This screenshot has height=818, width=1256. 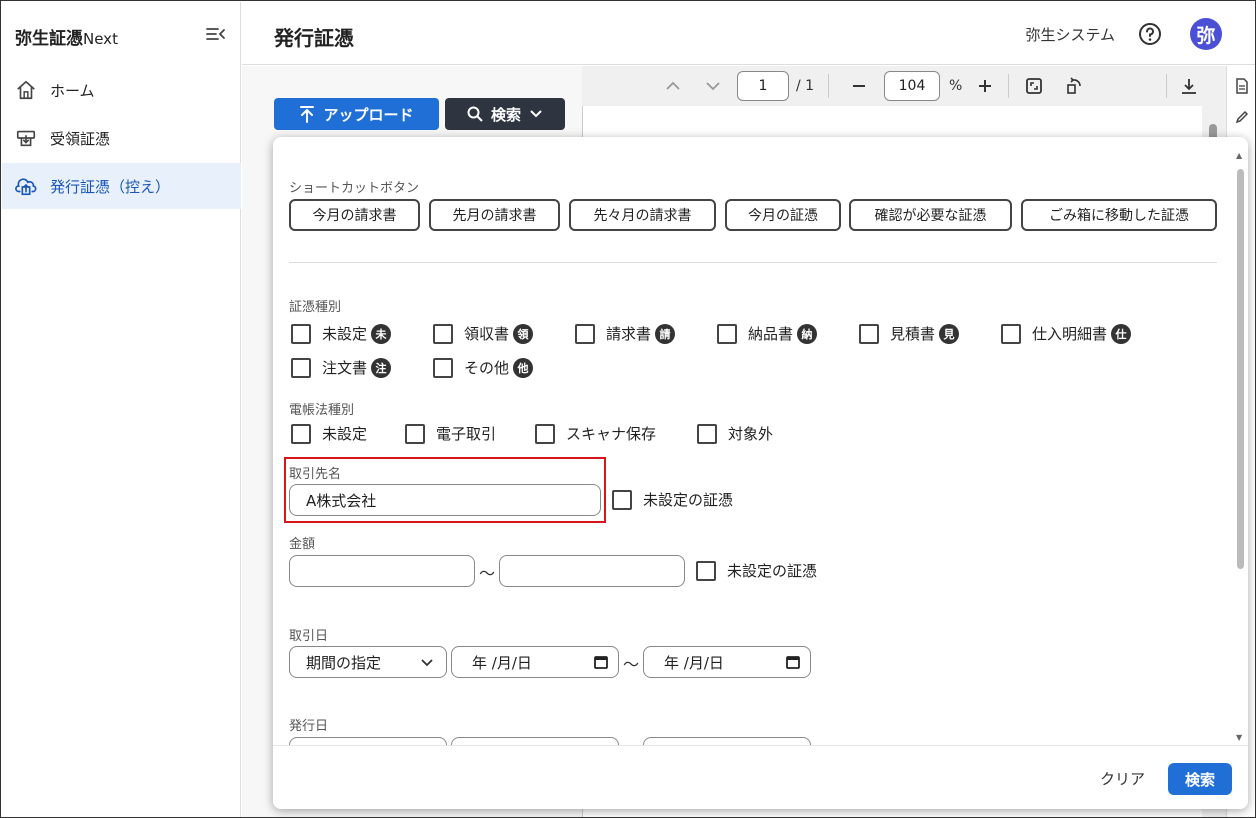 What do you see at coordinates (26, 90) in the screenshot?
I see `home-icon` at bounding box center [26, 90].